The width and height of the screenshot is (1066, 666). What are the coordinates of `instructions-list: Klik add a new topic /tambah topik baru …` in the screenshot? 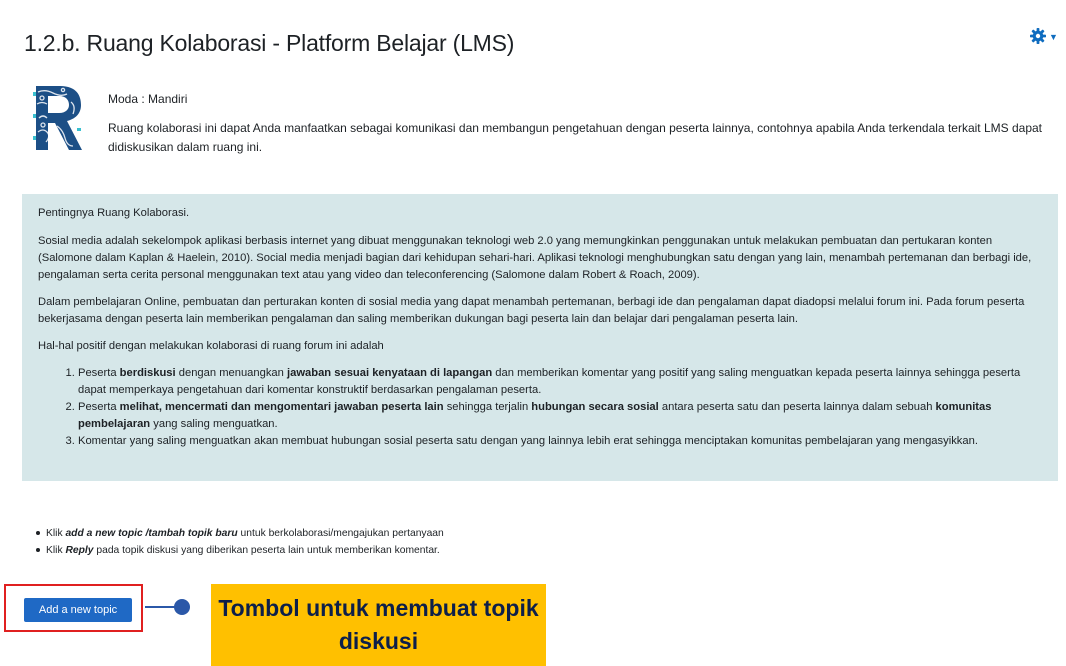 It's located at (240, 542).